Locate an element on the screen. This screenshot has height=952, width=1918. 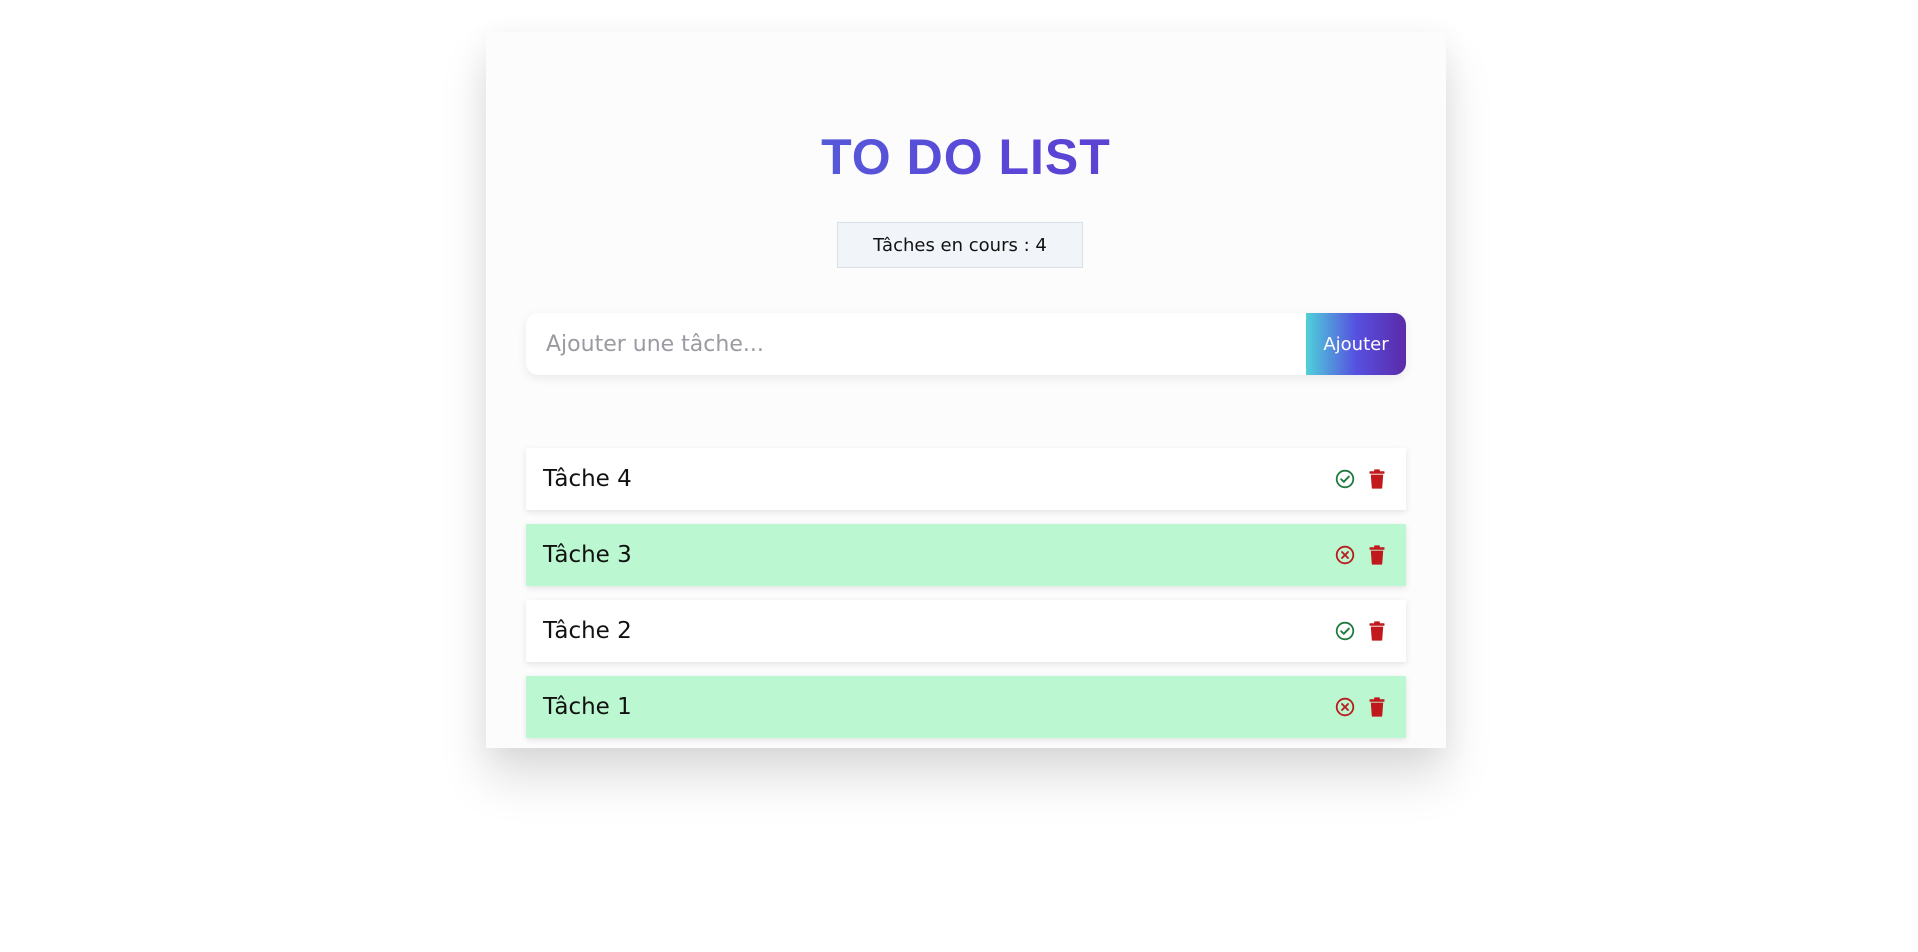
task-item: Tâche 1 is located at coordinates (966, 707).